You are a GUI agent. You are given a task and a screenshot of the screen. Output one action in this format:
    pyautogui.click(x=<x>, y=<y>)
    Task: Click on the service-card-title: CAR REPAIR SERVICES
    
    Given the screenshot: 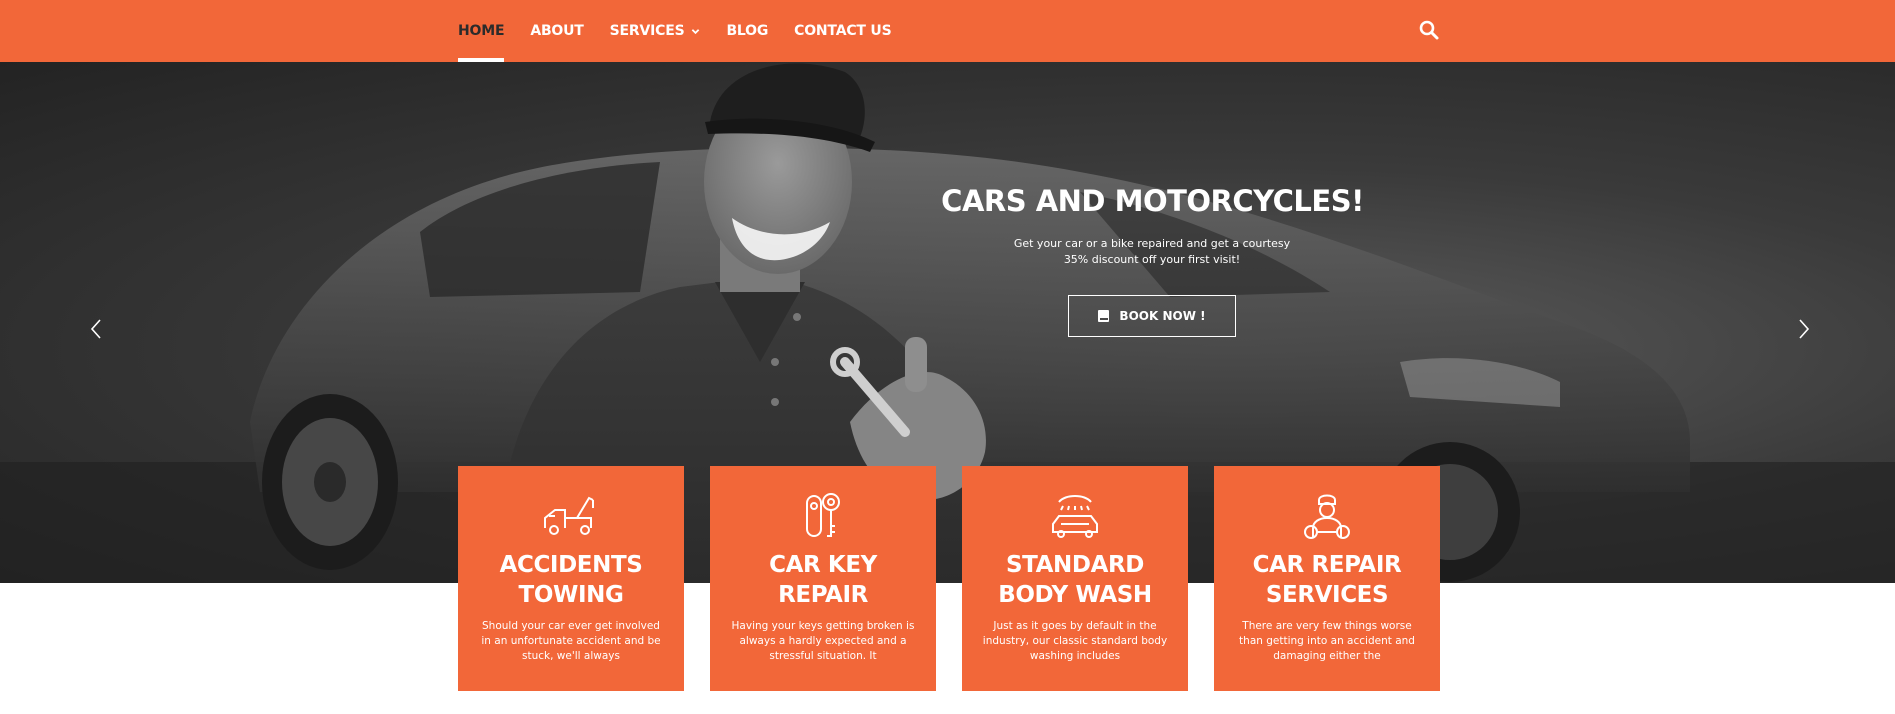 What is the action you would take?
    pyautogui.click(x=1327, y=580)
    